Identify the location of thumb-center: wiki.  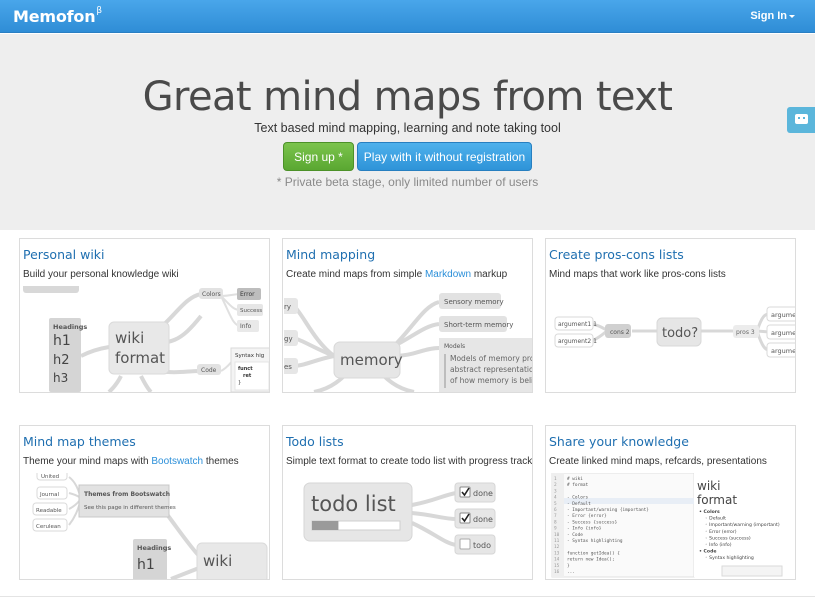
(217, 561).